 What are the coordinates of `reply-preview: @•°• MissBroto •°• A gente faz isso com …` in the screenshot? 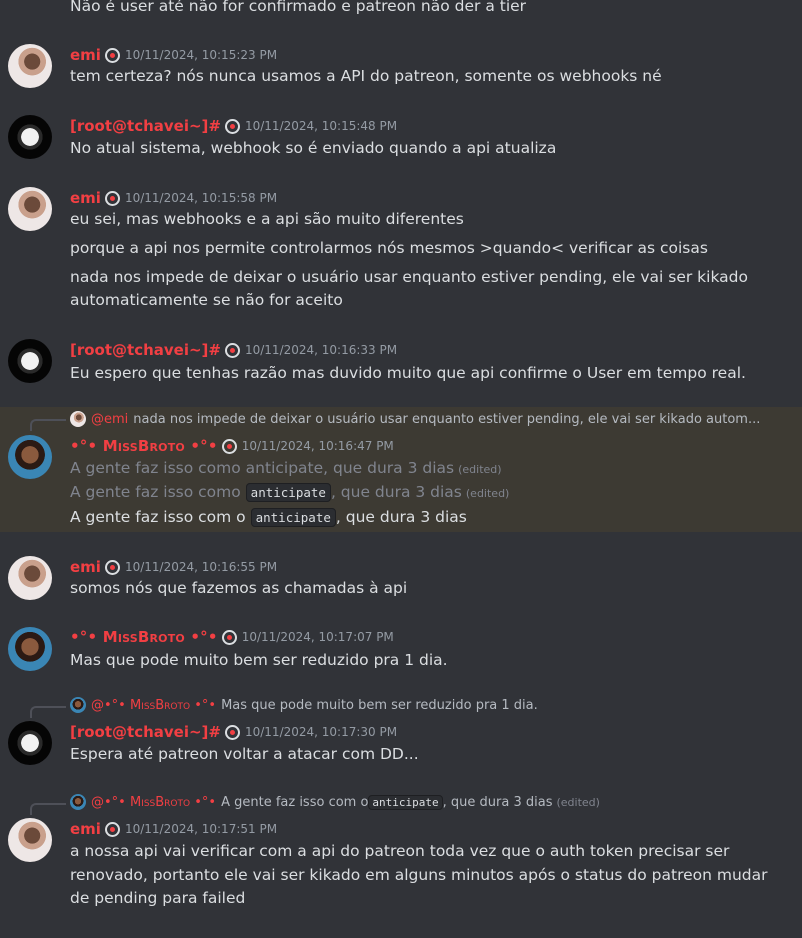 It's located at (335, 802).